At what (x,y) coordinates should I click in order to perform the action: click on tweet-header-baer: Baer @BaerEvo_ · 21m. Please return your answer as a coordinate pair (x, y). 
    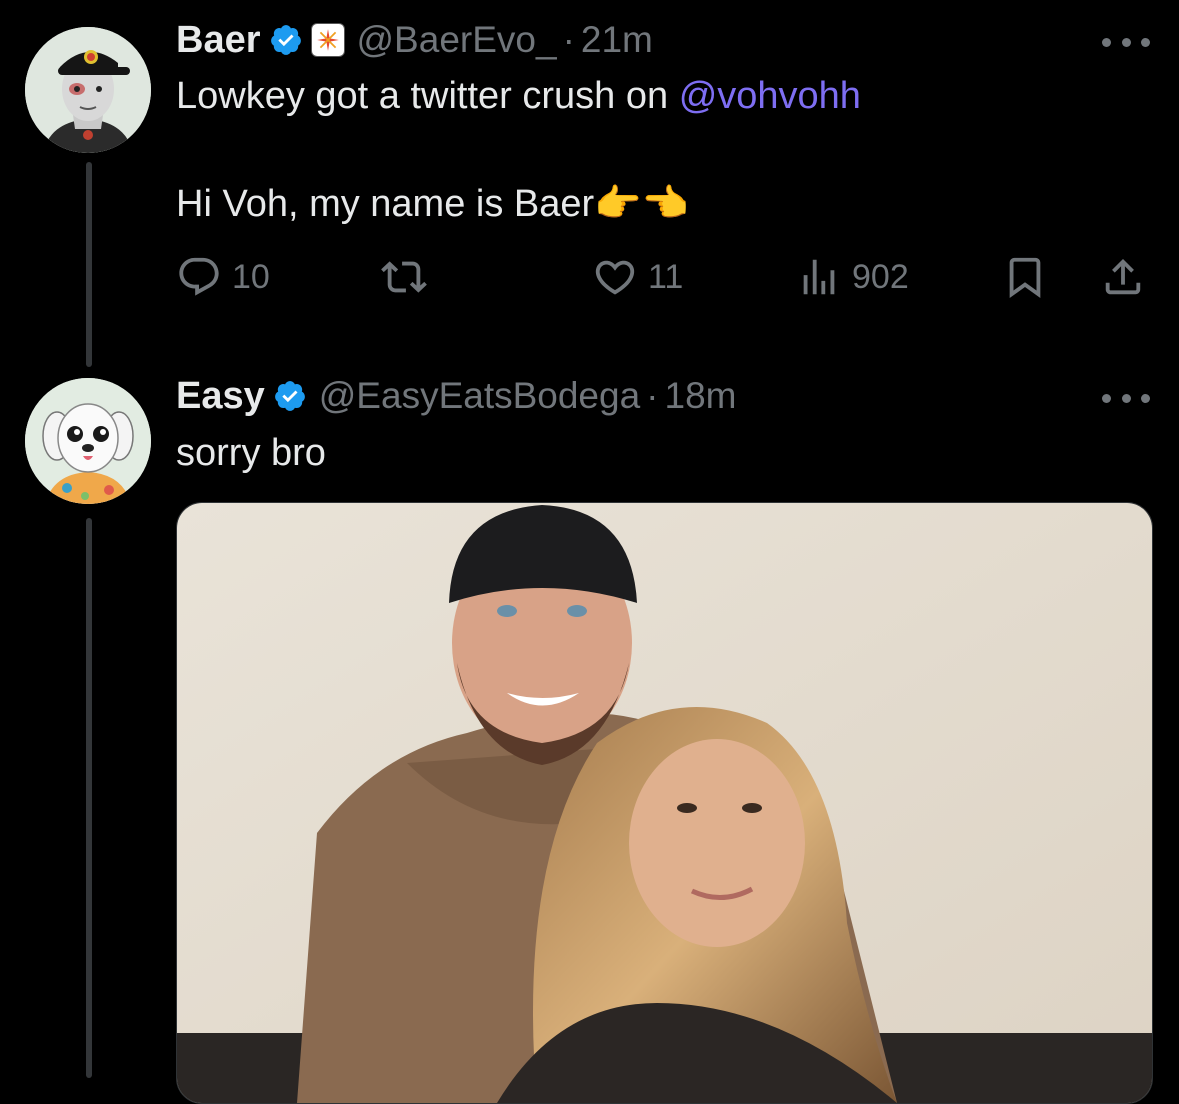
    Looking at the image, I should click on (414, 40).